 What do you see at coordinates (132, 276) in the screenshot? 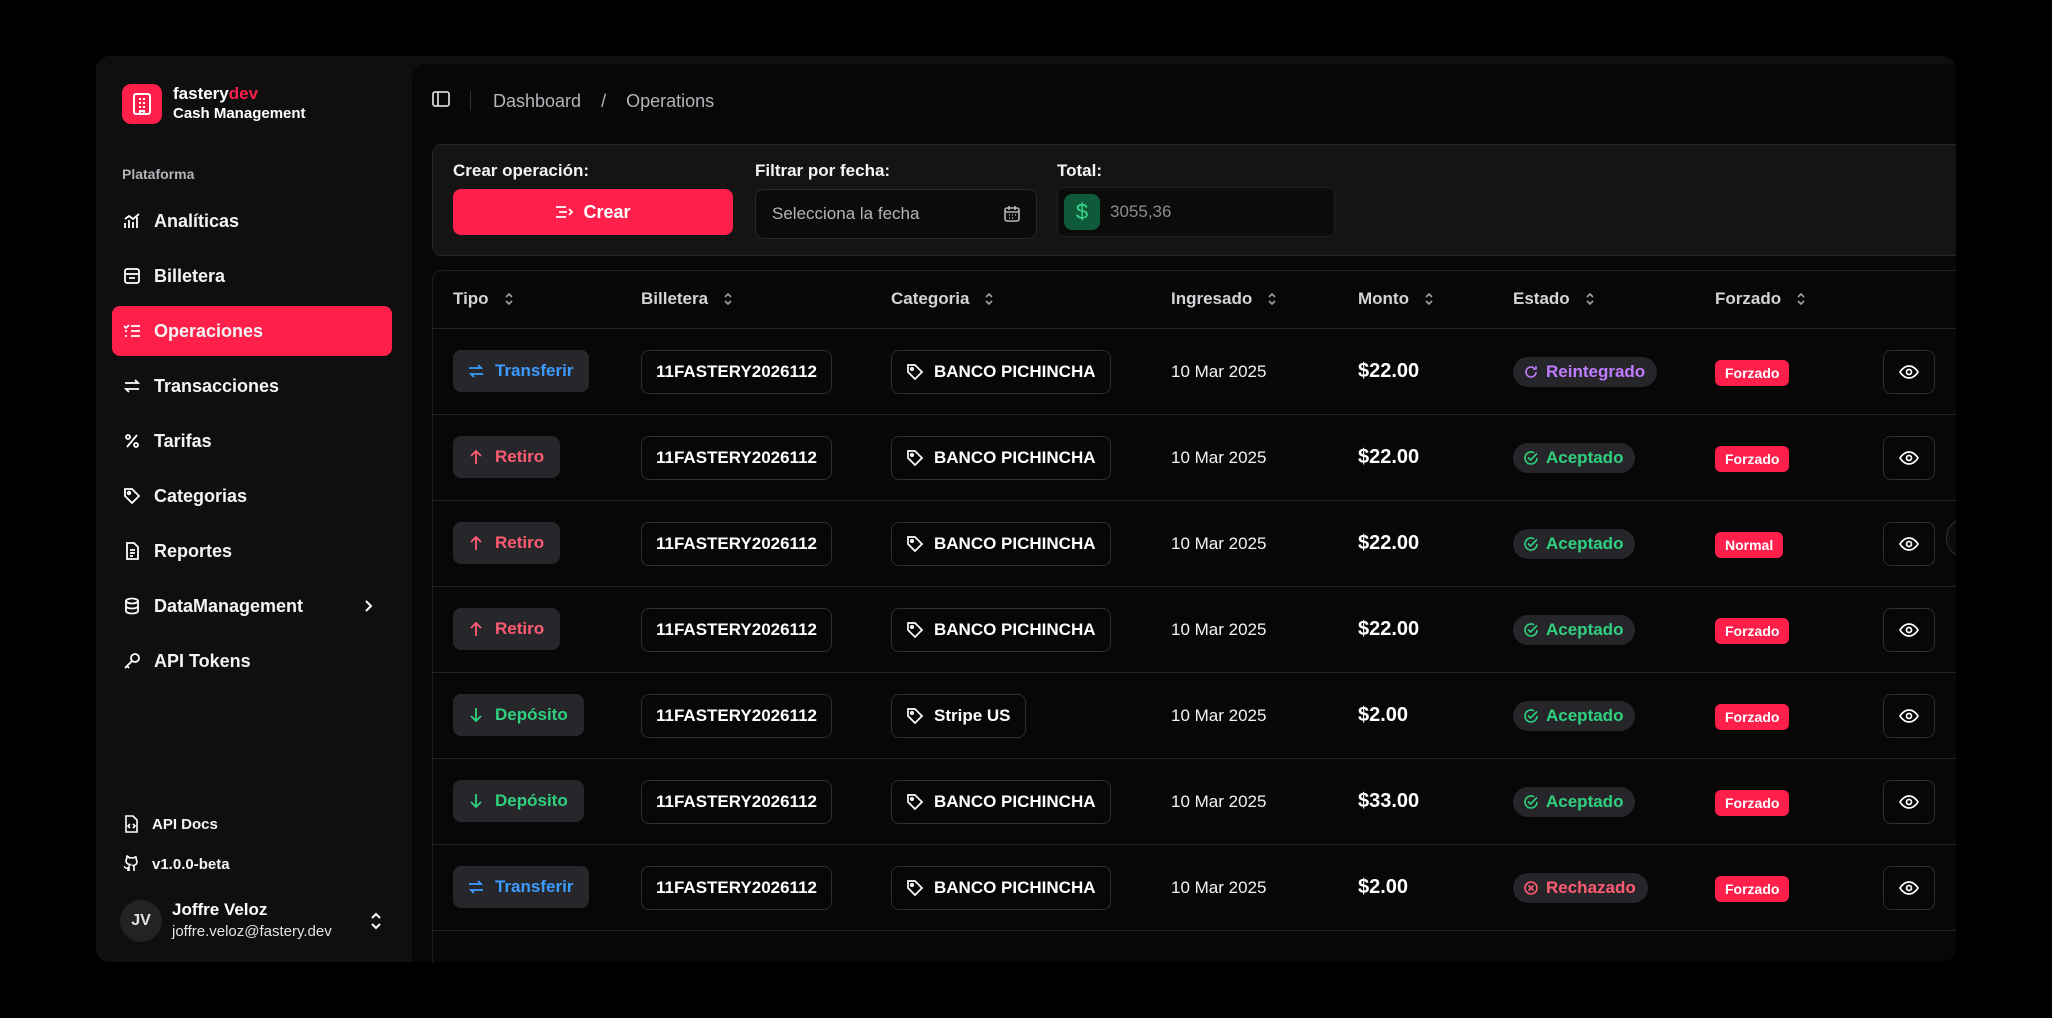
I see `wallet-icon` at bounding box center [132, 276].